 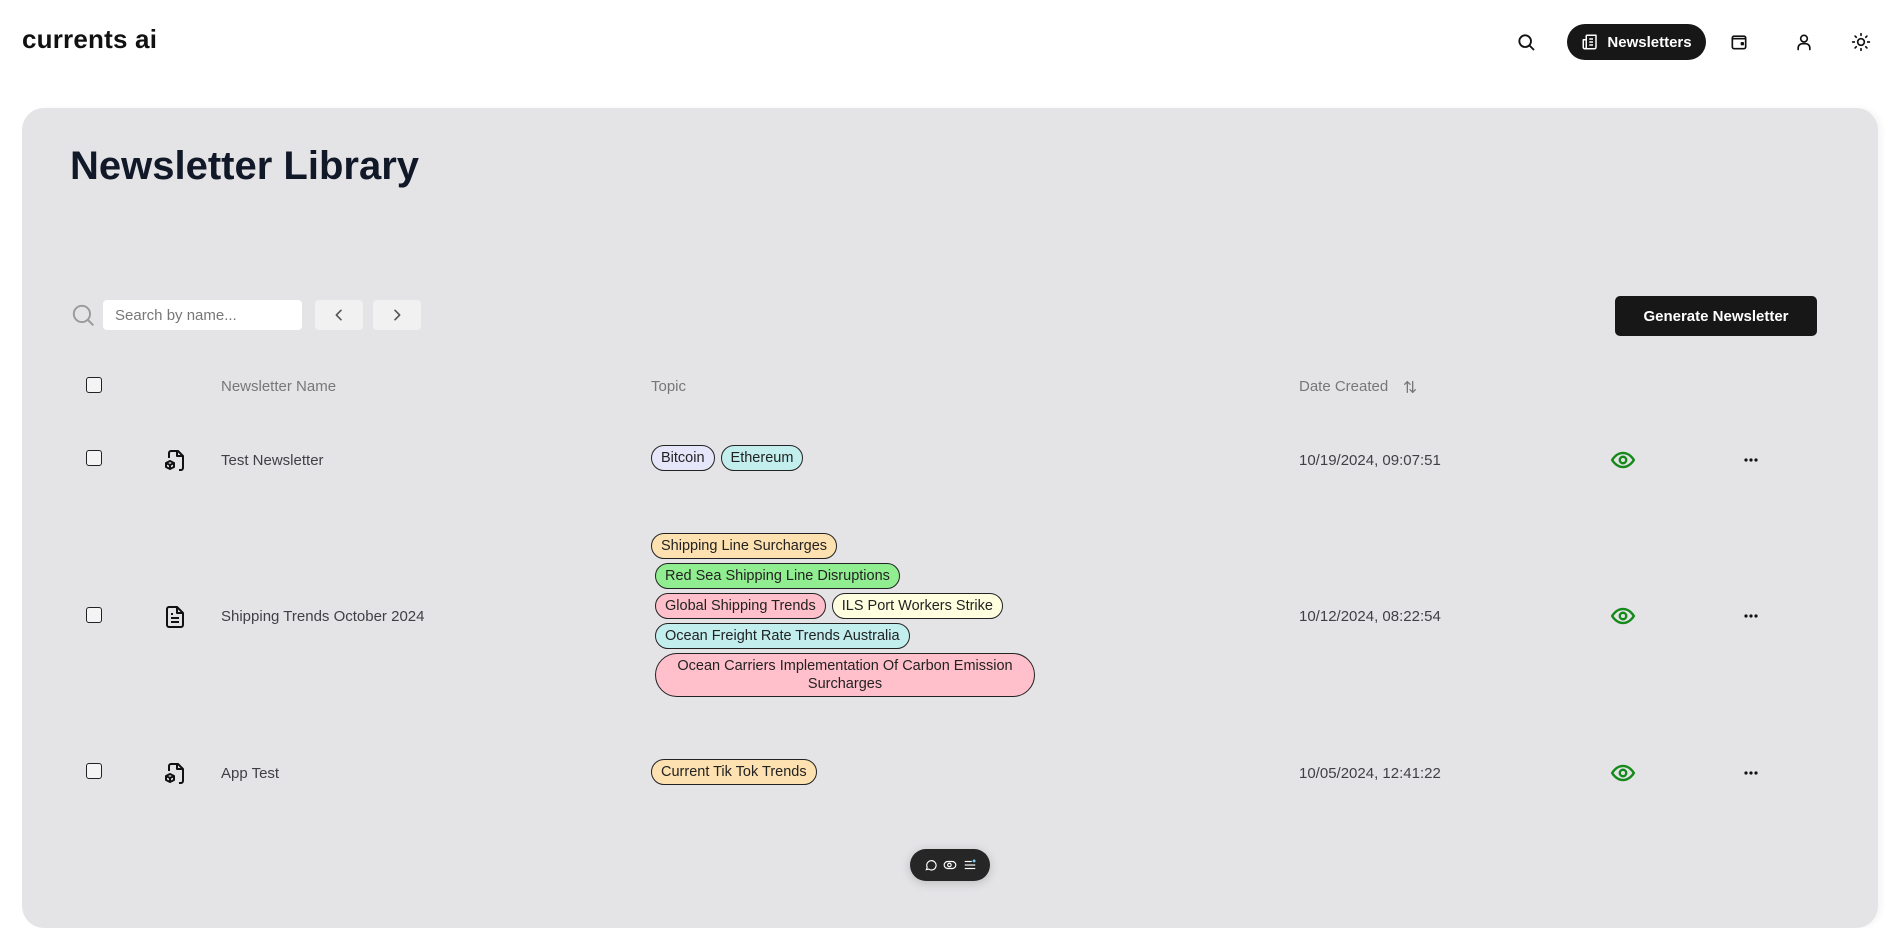 I want to click on chat-button, so click(x=931, y=865).